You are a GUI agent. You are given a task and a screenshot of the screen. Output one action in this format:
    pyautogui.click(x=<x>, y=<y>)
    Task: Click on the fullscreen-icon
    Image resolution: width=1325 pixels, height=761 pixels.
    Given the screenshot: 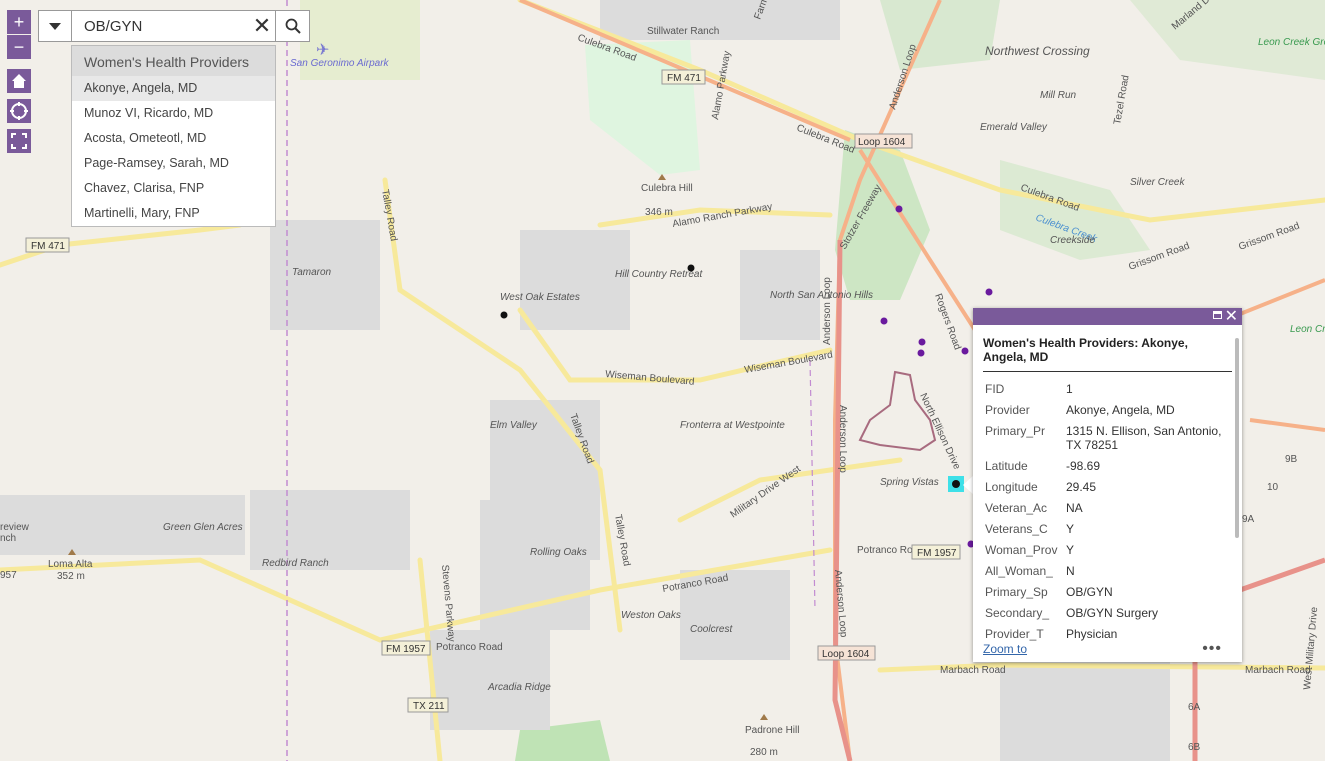 What is the action you would take?
    pyautogui.click(x=19, y=141)
    